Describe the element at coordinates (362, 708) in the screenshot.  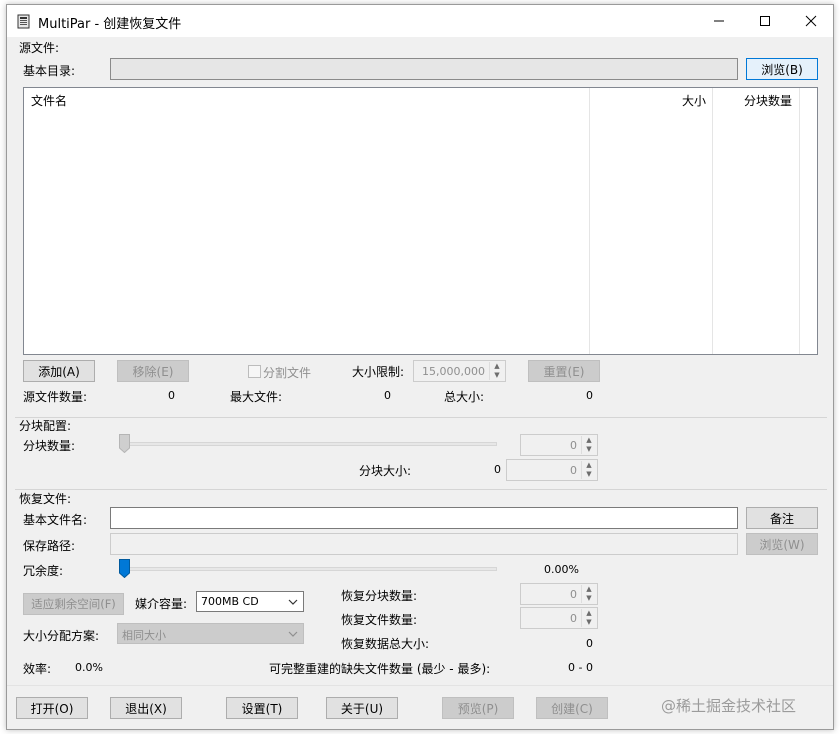
I see `about-button: 关于(U)` at that location.